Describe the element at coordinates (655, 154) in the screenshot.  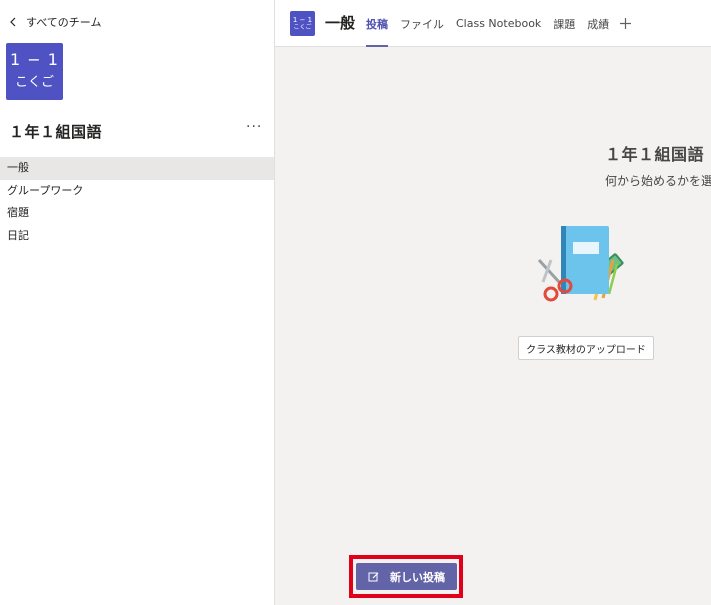
I see `welcome-title: １年１組国語` at that location.